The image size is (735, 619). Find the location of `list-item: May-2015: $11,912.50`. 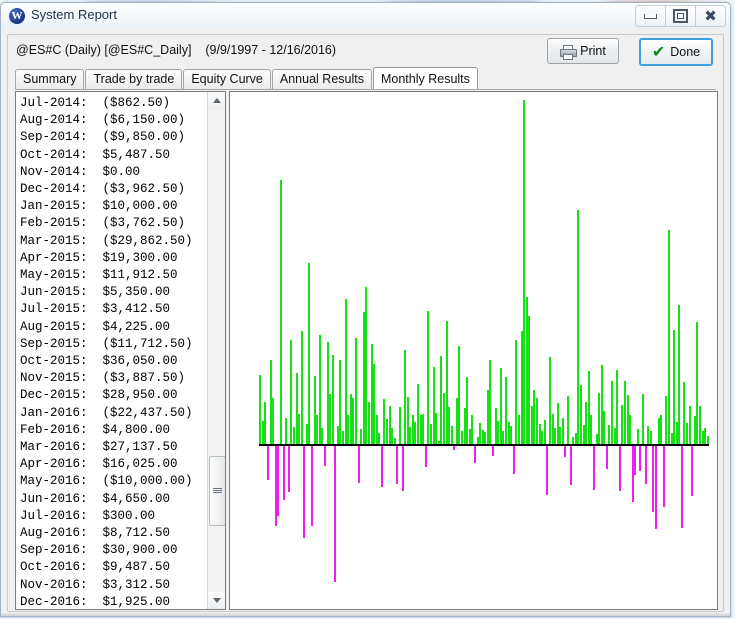

list-item: May-2015: $11,912.50 is located at coordinates (113, 275).